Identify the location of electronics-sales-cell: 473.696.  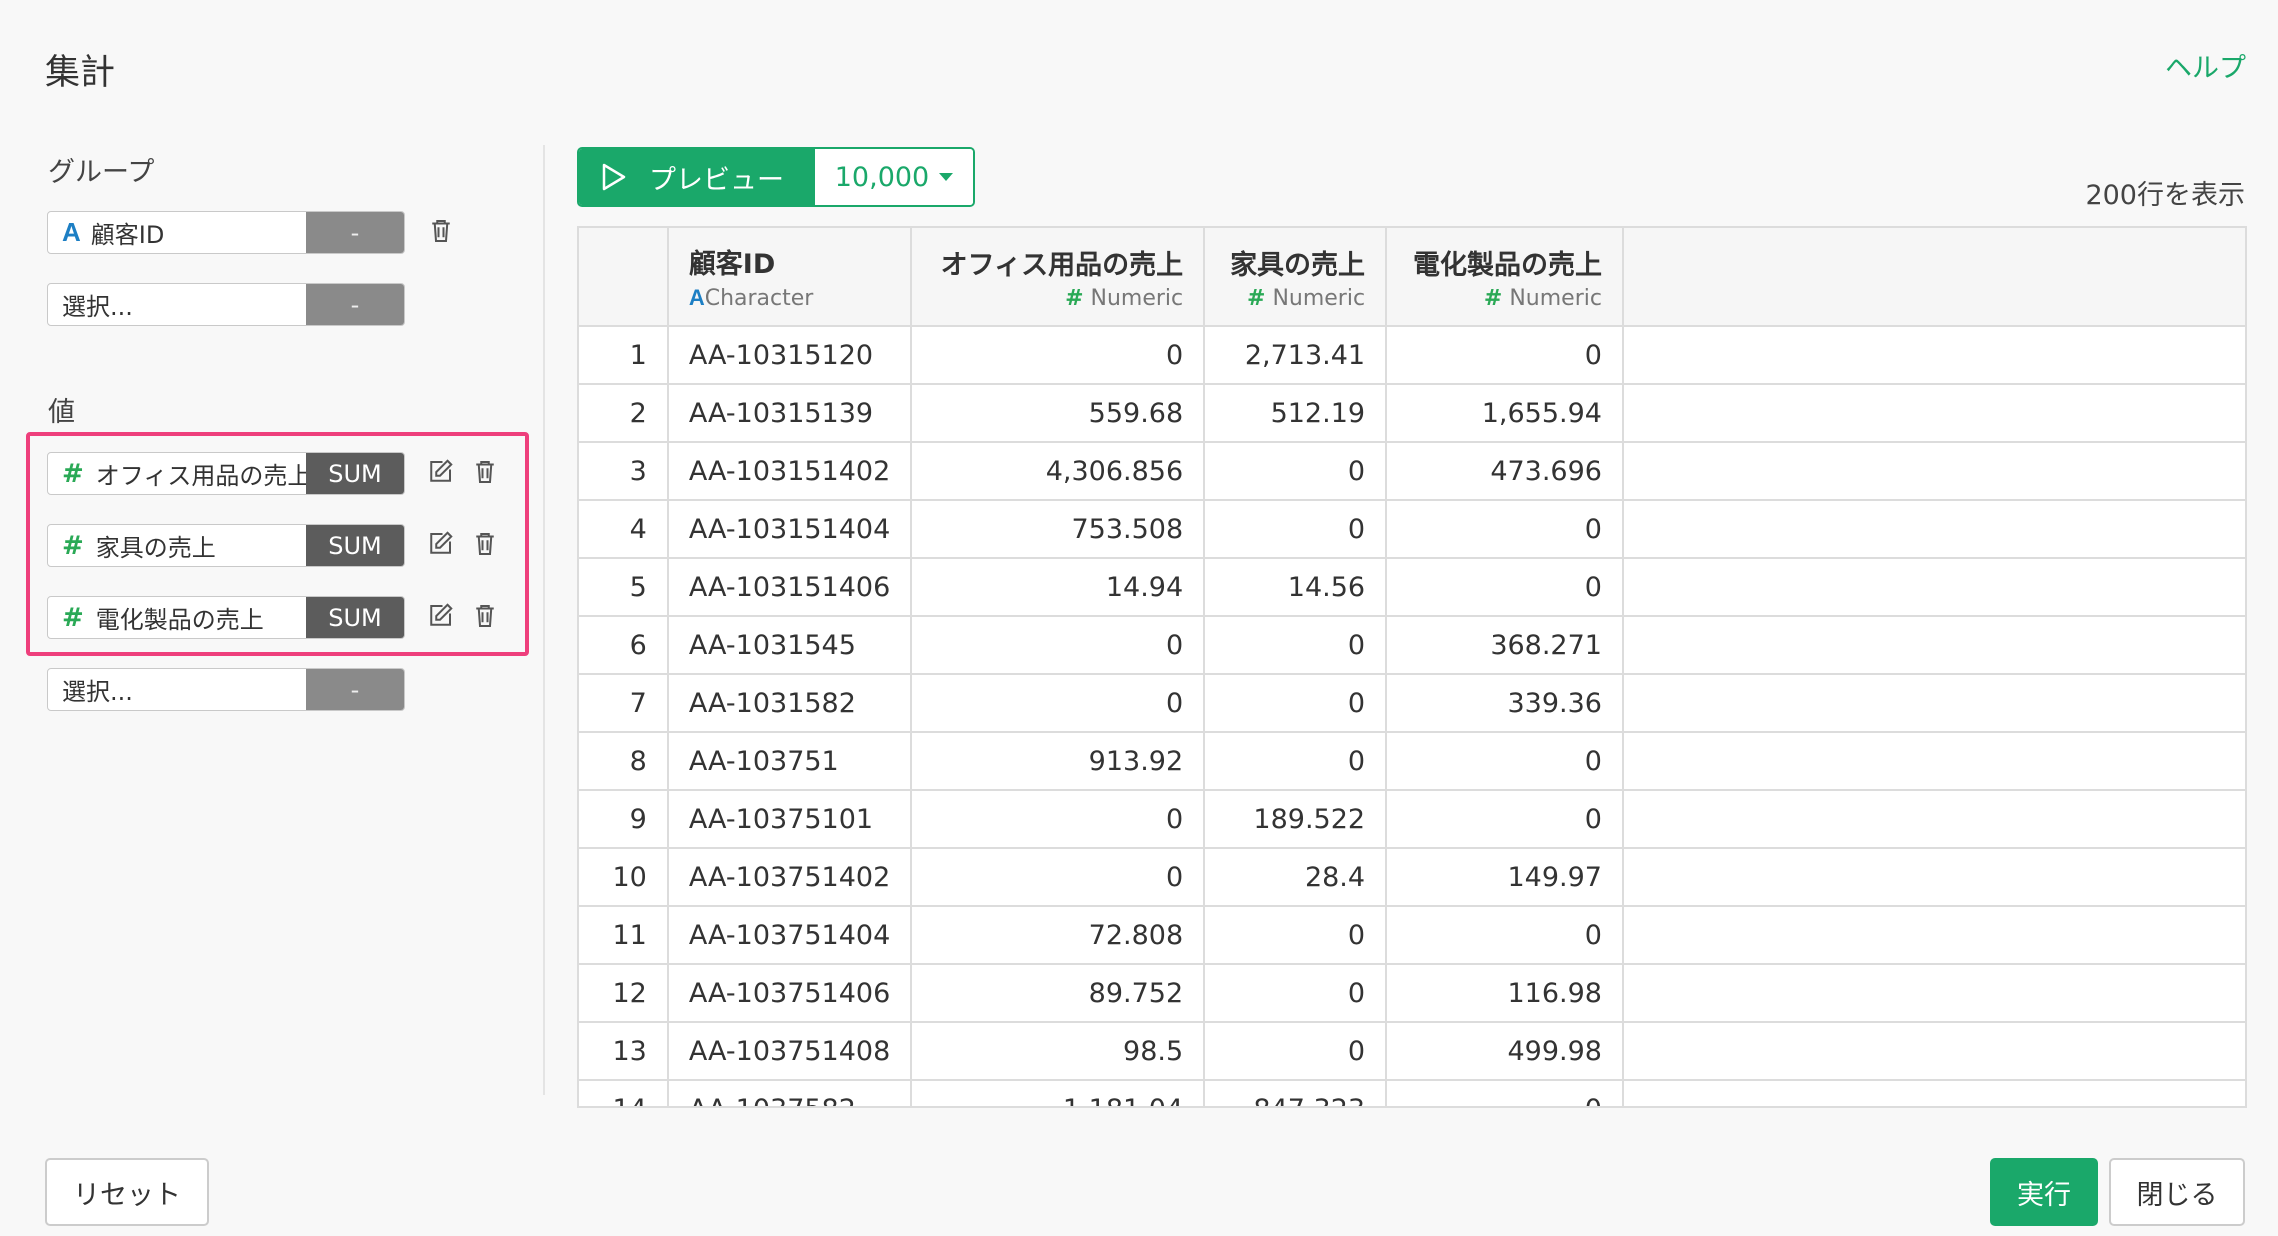
(1505, 471).